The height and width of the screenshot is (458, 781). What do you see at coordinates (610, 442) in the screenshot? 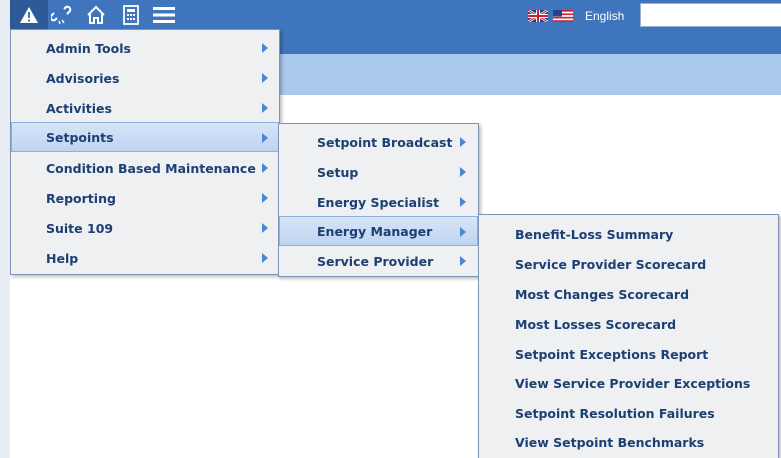
I see `menu-item-label: View Setpoint Benchmarks` at bounding box center [610, 442].